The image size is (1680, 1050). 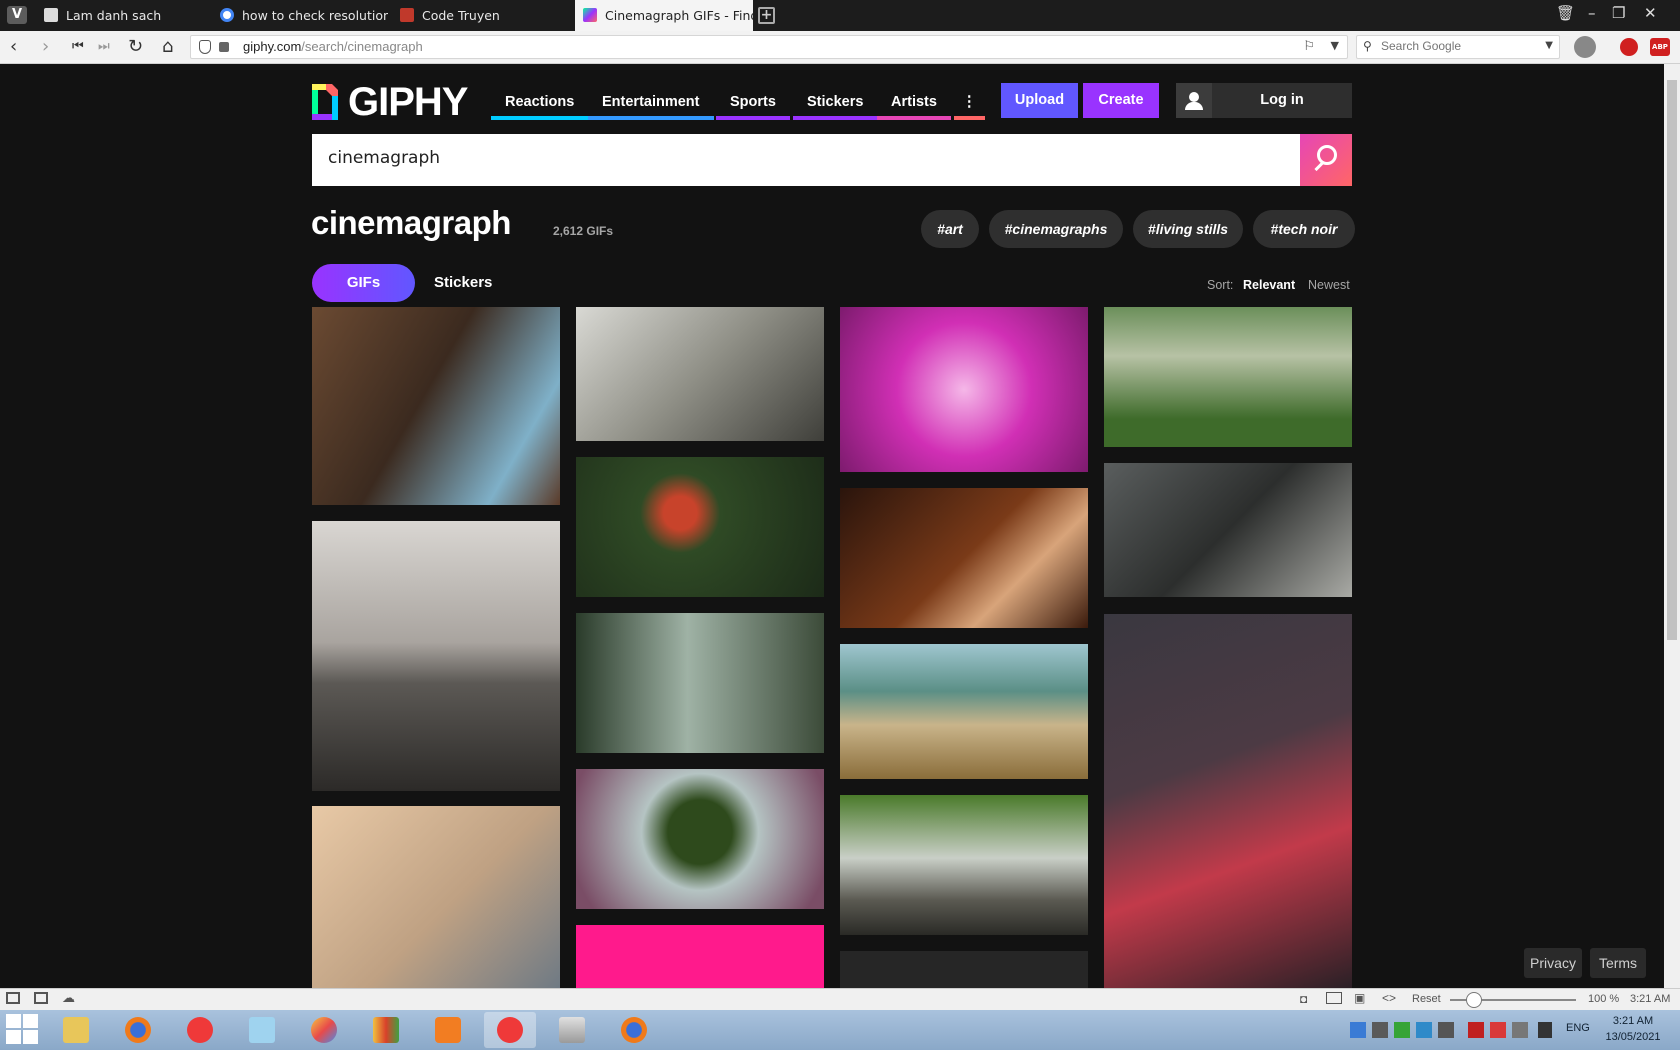 What do you see at coordinates (200, 1030) in the screenshot?
I see `taskbar-vivaldi` at bounding box center [200, 1030].